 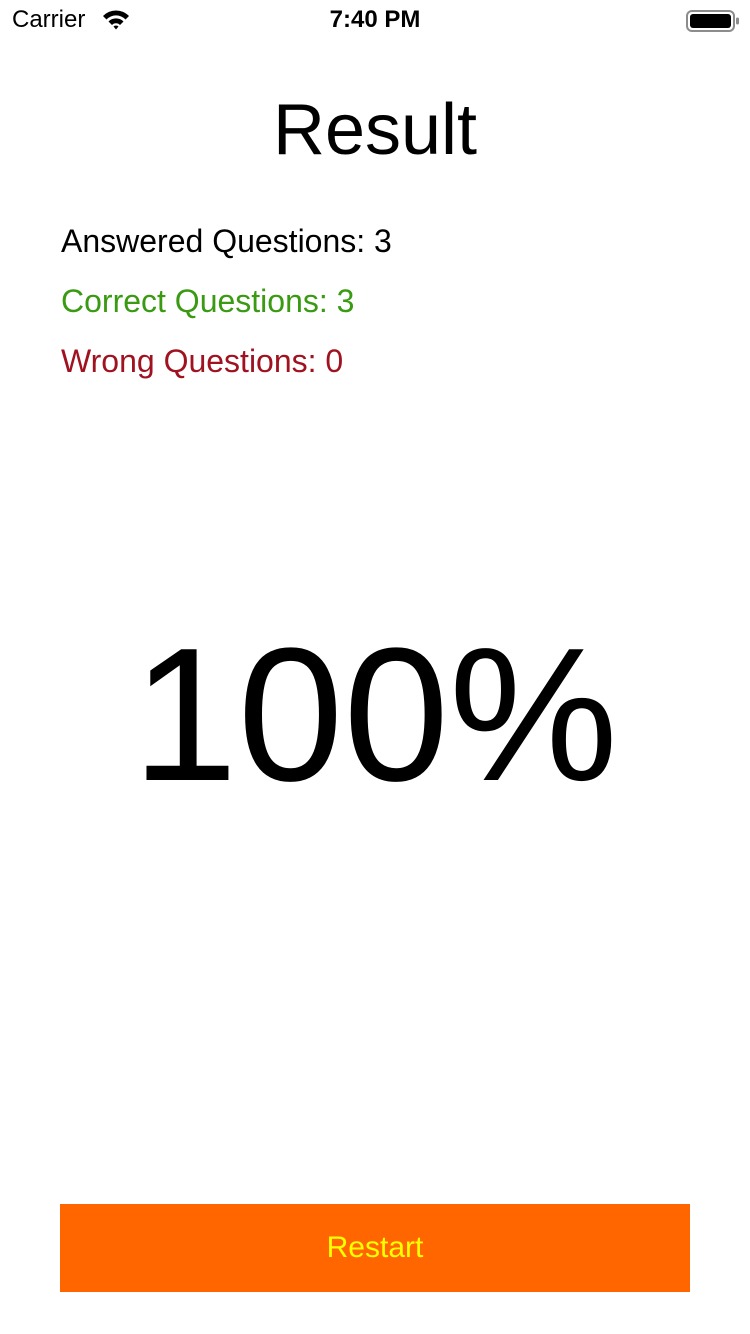 What do you see at coordinates (375, 130) in the screenshot?
I see `page-title: Result` at bounding box center [375, 130].